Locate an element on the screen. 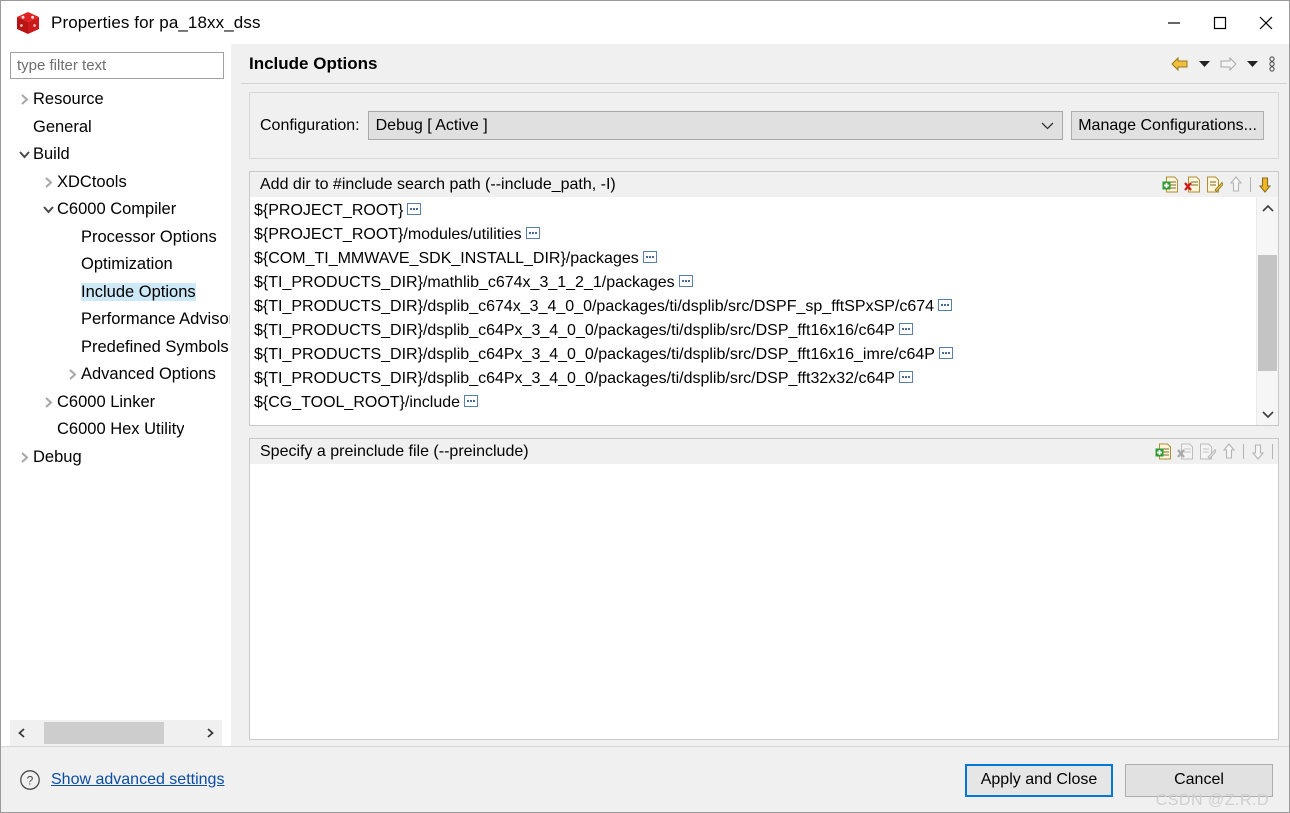  configuration-select: Debug [ Active ] is located at coordinates (715, 125).